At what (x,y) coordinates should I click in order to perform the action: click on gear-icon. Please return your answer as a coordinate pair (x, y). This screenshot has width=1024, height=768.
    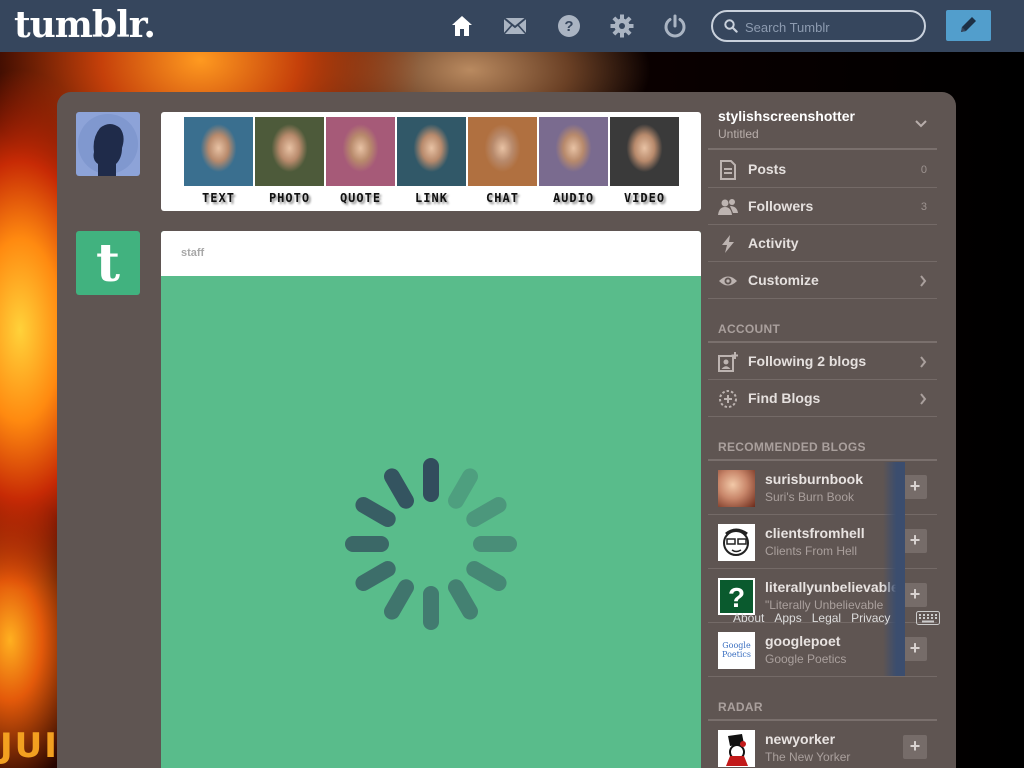
    Looking at the image, I should click on (622, 26).